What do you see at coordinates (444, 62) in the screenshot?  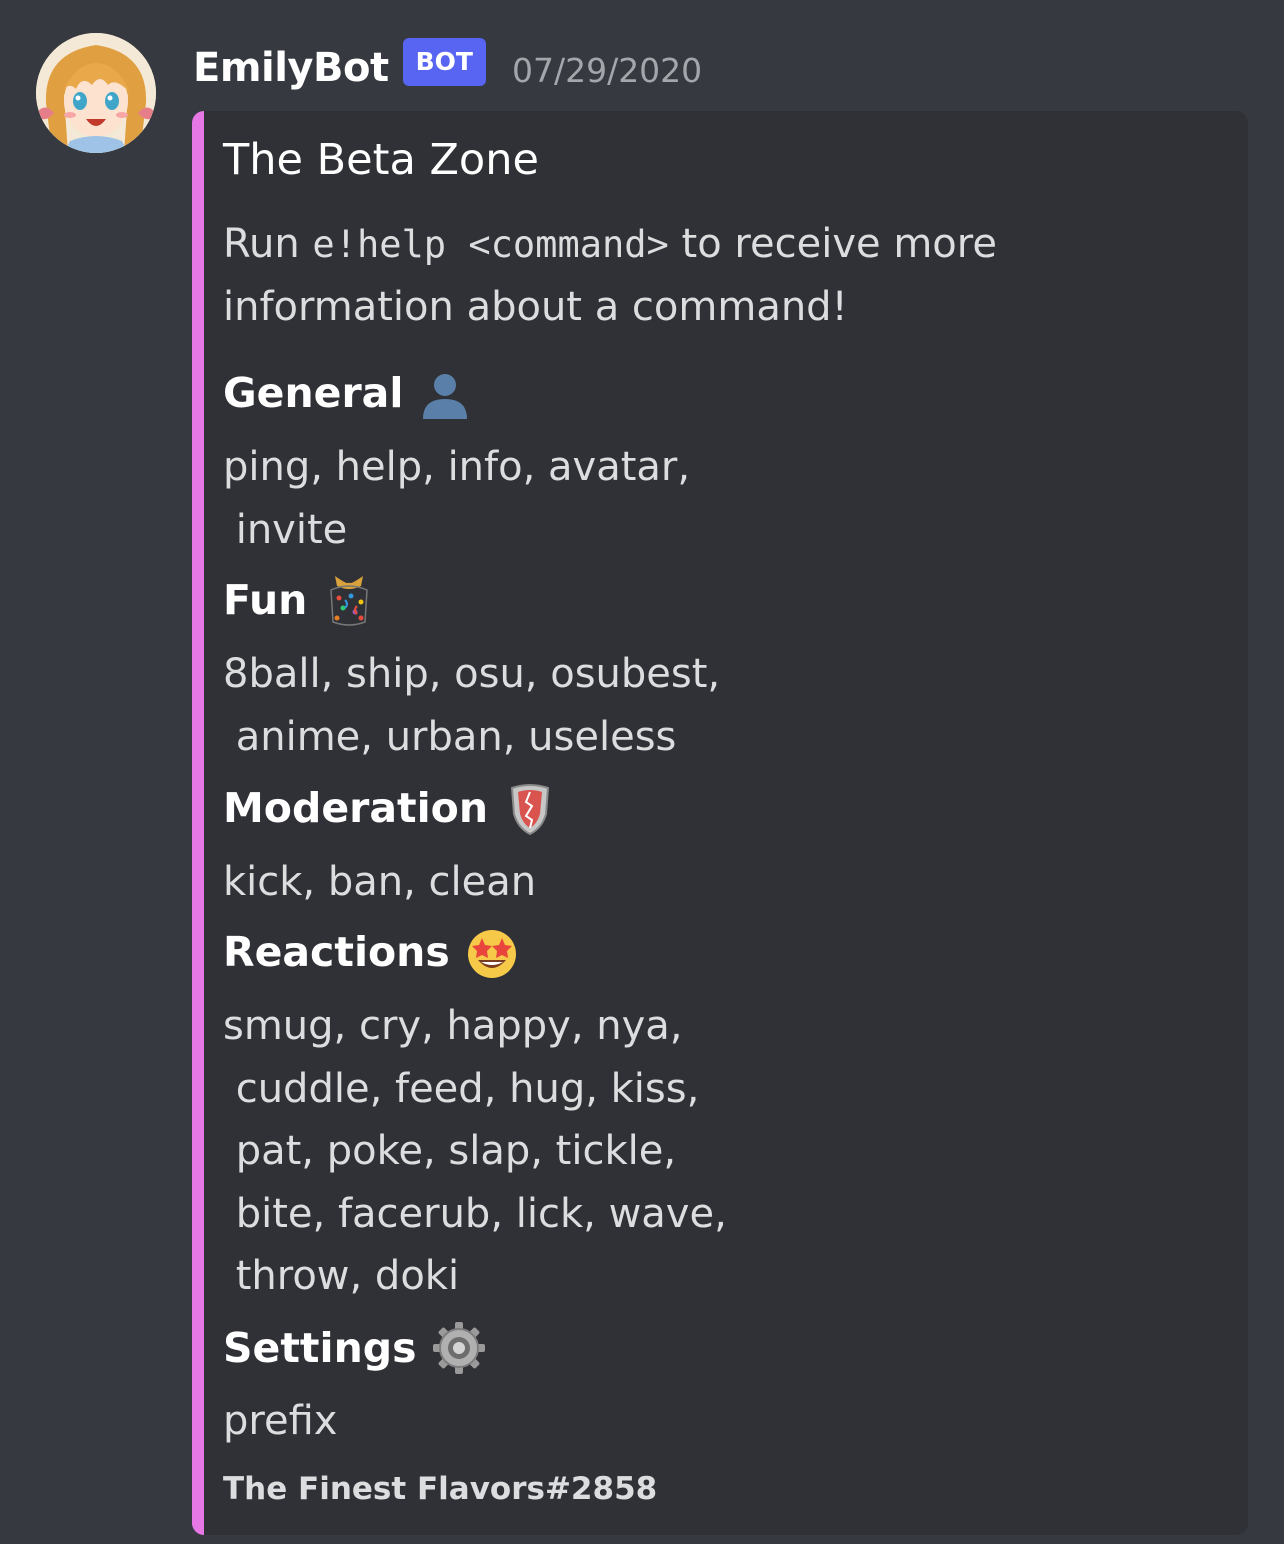 I see `bot-badge: BOT` at bounding box center [444, 62].